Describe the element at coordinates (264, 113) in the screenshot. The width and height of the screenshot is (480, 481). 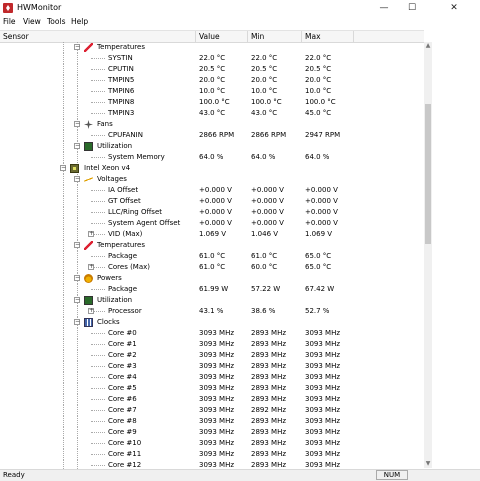
I see `sensor-min: 43.0 °C` at that location.